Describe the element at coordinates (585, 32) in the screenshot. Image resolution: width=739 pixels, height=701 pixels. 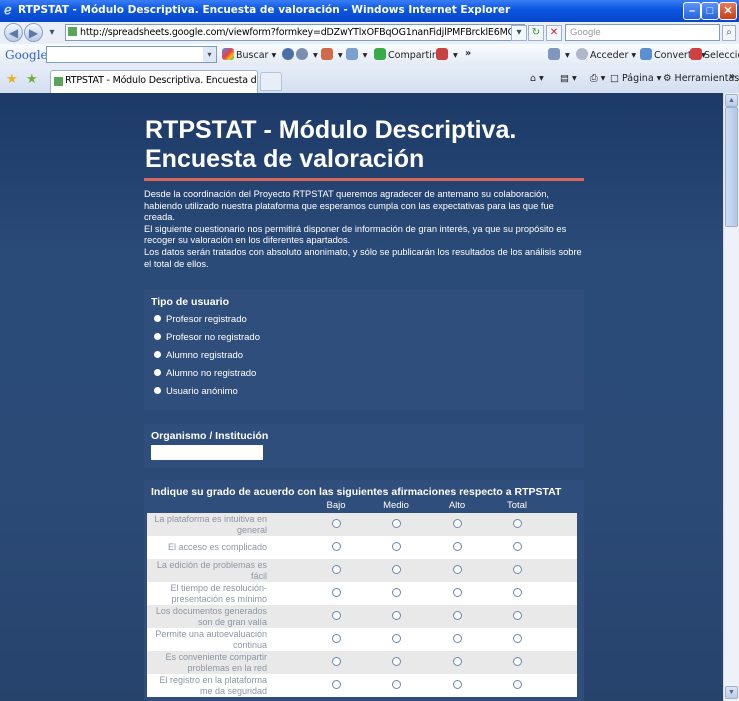
I see `search-placeholder: Google` at that location.